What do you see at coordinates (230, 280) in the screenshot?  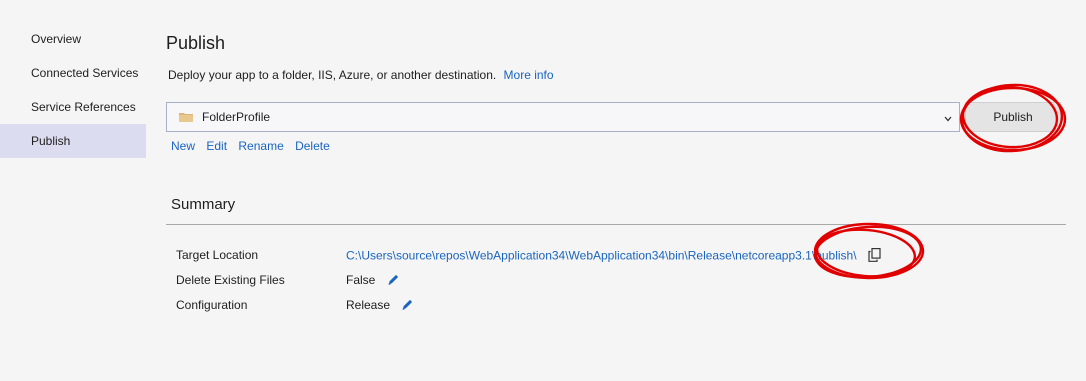 I see `row-label: Delete Existing Files` at bounding box center [230, 280].